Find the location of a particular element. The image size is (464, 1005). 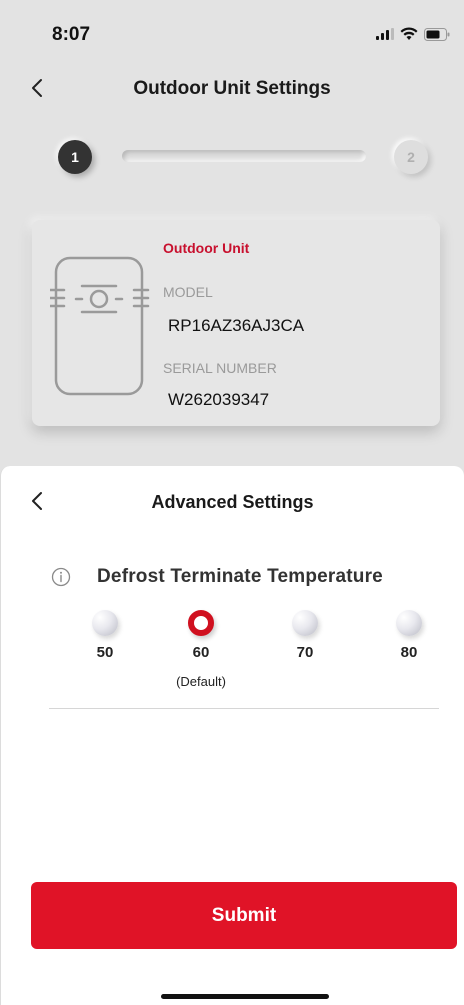

radio-option-50: 50 is located at coordinates (105, 635).